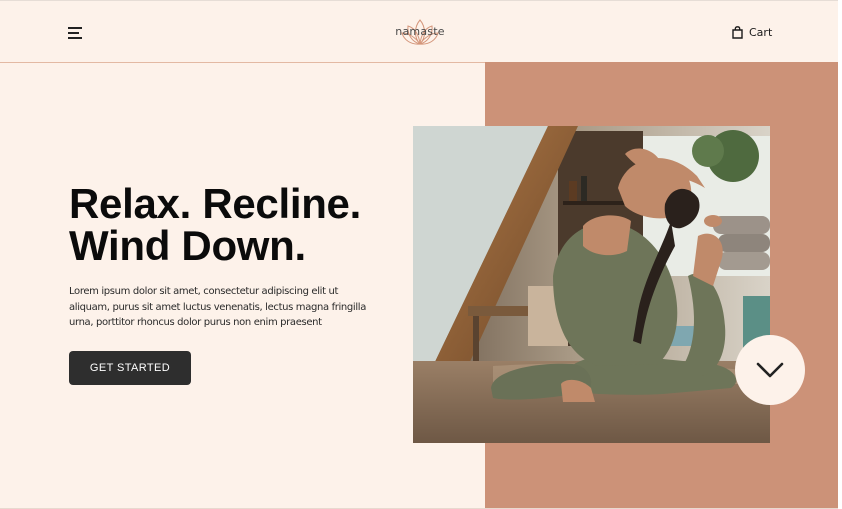 The height and width of the screenshot is (509, 842). What do you see at coordinates (737, 32) in the screenshot?
I see `shopping-bag-icon` at bounding box center [737, 32].